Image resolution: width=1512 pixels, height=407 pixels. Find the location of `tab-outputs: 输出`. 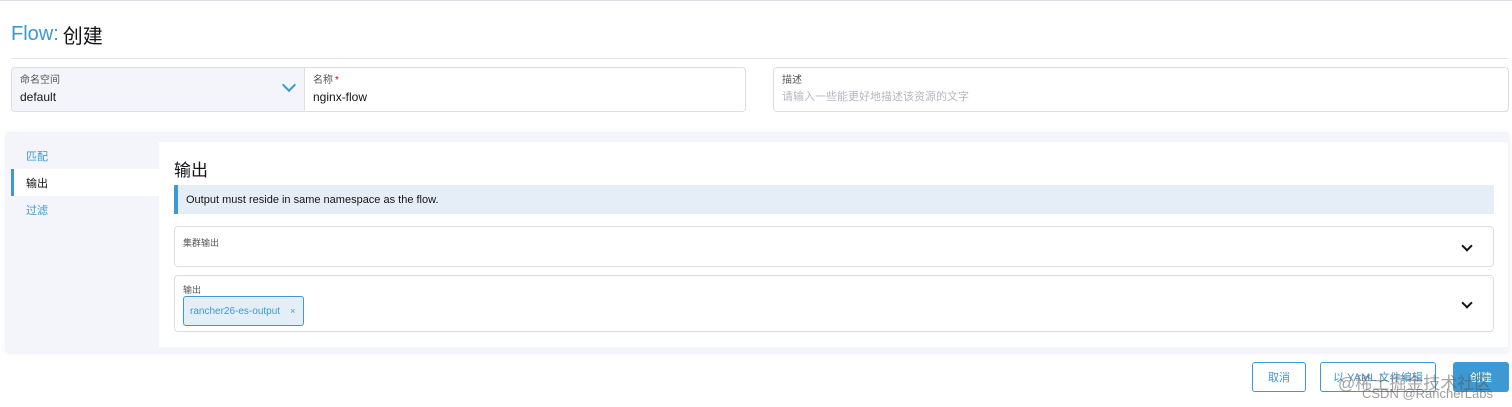

tab-outputs: 输出 is located at coordinates (85, 182).